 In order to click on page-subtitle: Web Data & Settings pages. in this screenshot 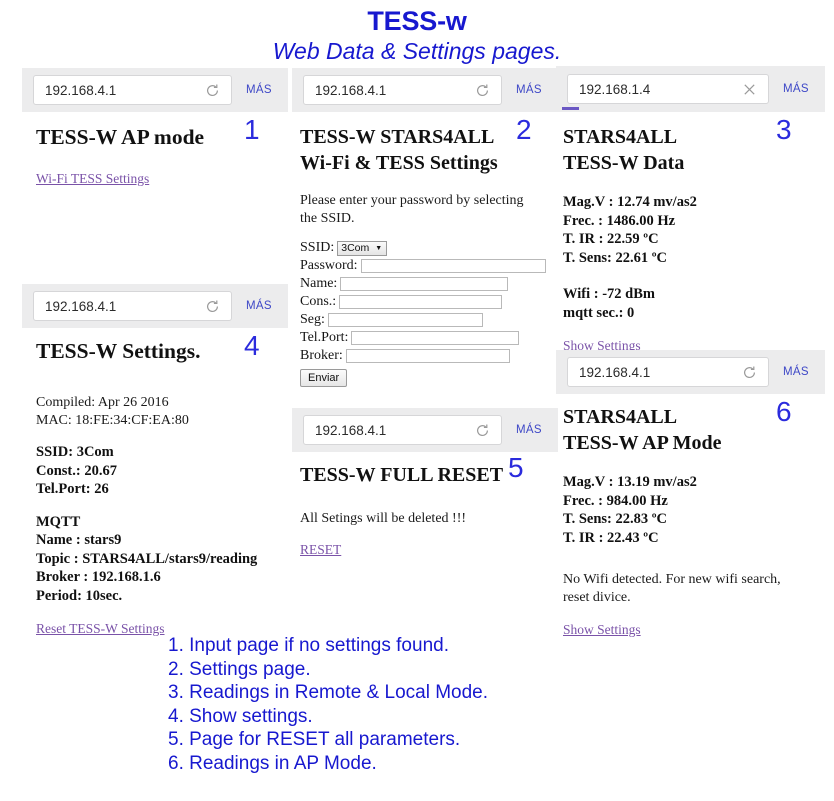, I will do `click(417, 51)`.